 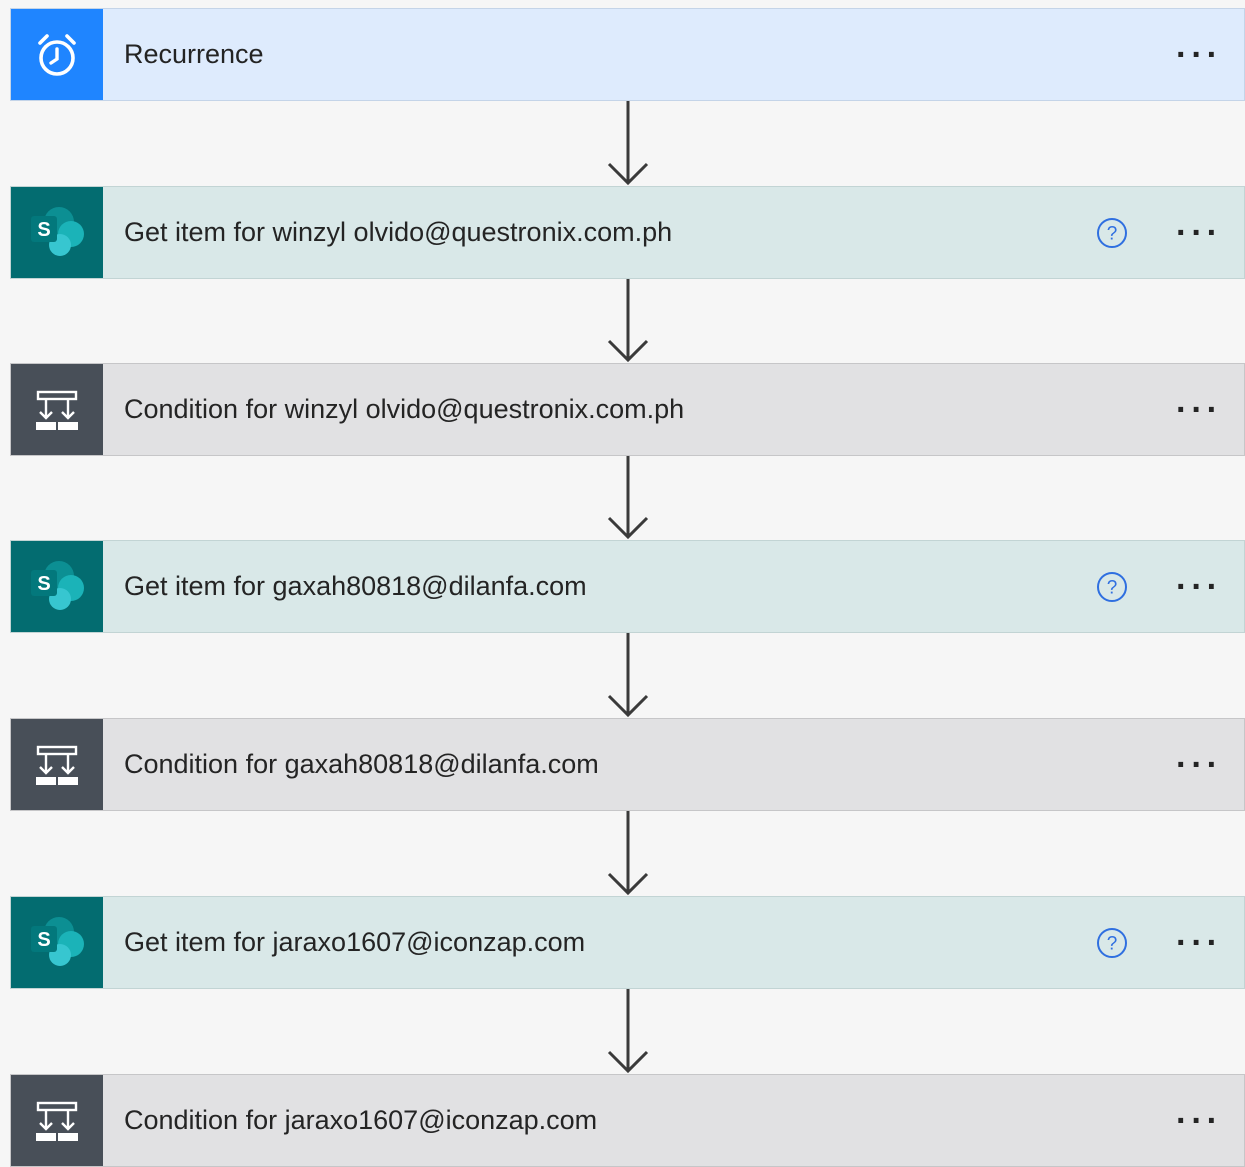 I want to click on step-title: Condition for jaraxo1607@iconzap.com, so click(x=673, y=1120).